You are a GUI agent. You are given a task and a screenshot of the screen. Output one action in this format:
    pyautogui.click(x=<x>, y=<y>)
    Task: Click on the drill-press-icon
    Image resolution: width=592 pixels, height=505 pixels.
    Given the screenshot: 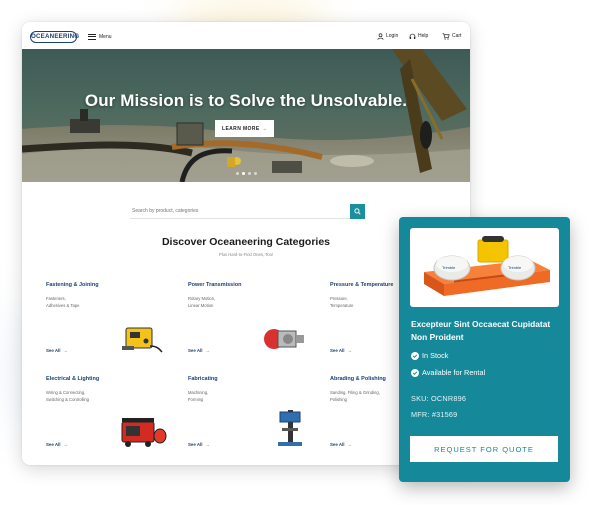 What is the action you would take?
    pyautogui.click(x=290, y=428)
    